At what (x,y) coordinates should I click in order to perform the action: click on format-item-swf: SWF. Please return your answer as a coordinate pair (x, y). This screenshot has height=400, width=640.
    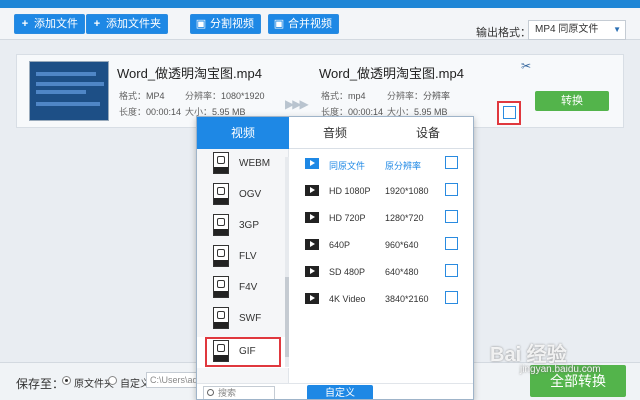
    Looking at the image, I should click on (243, 319).